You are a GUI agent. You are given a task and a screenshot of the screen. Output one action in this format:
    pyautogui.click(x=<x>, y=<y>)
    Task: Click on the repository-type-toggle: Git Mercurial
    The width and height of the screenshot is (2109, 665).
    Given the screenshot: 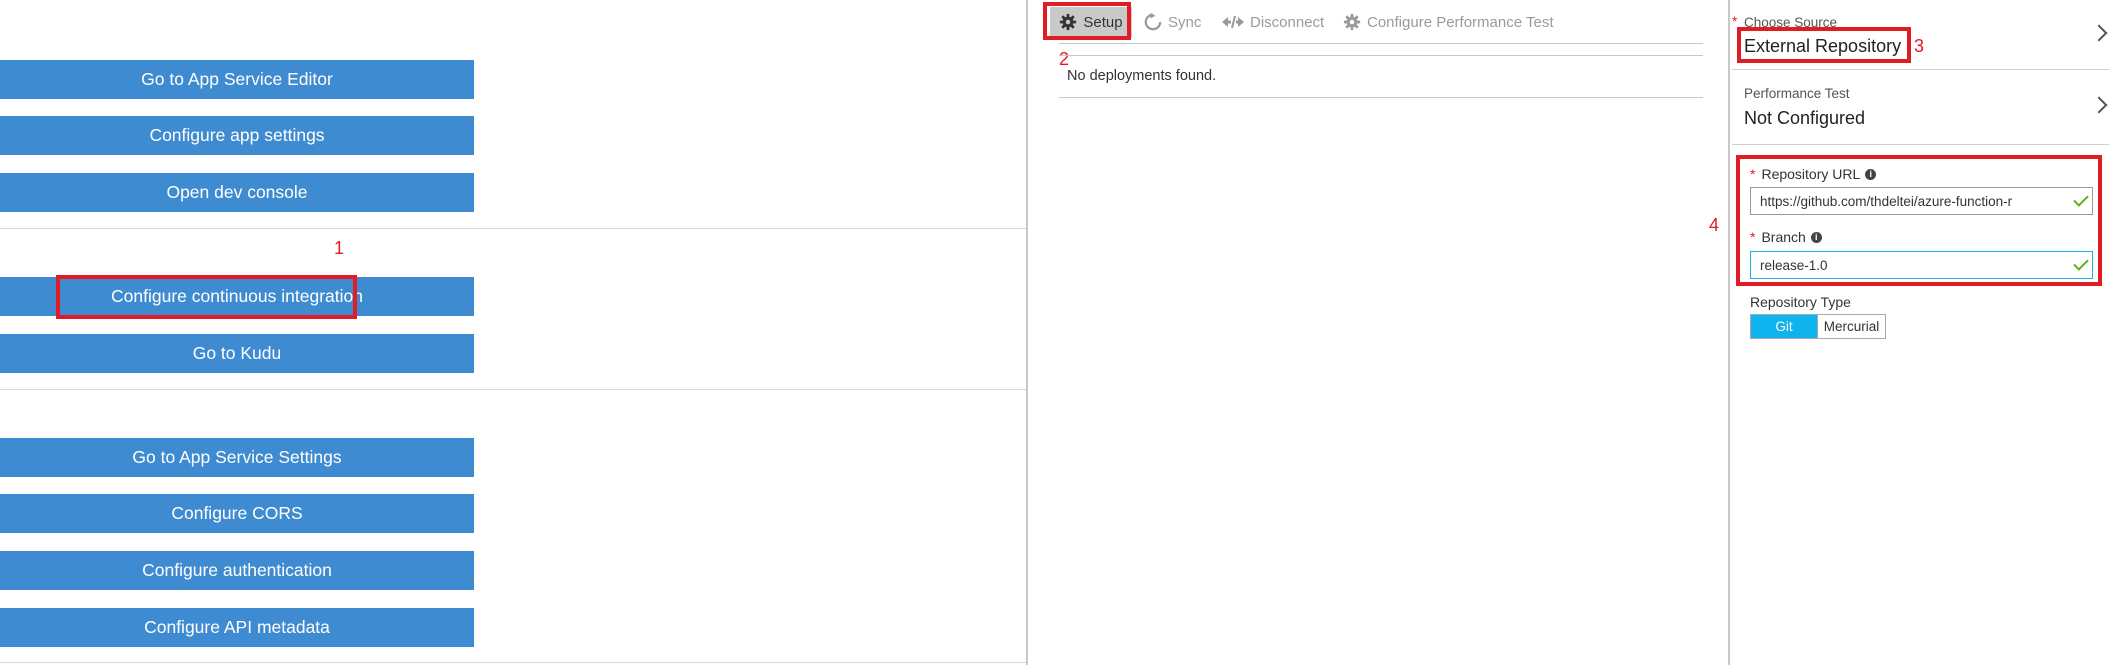 What is the action you would take?
    pyautogui.click(x=1818, y=326)
    